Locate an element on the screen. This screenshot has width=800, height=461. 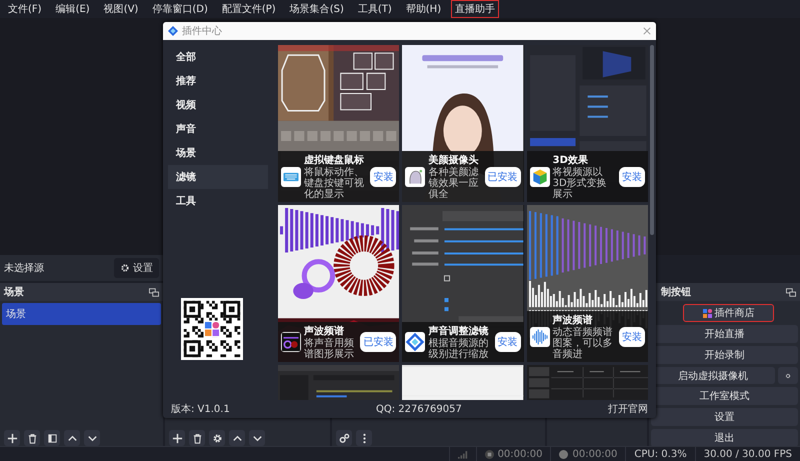
cube-icon is located at coordinates (540, 176).